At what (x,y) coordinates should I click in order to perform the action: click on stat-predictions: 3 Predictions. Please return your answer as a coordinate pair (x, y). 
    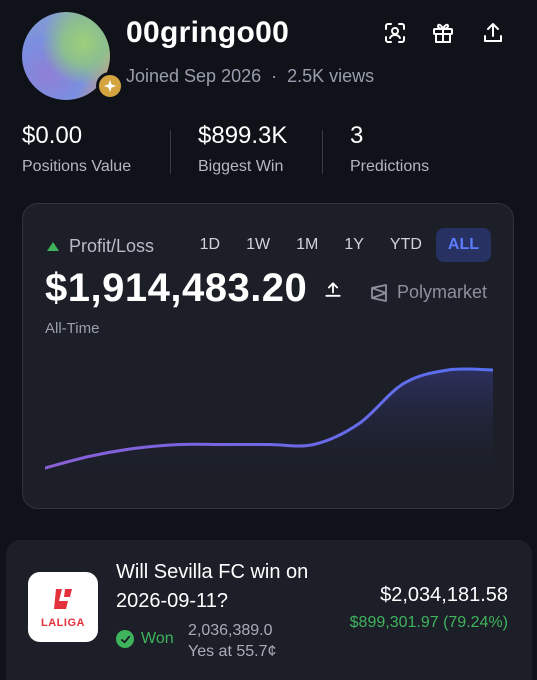
    Looking at the image, I should click on (389, 149).